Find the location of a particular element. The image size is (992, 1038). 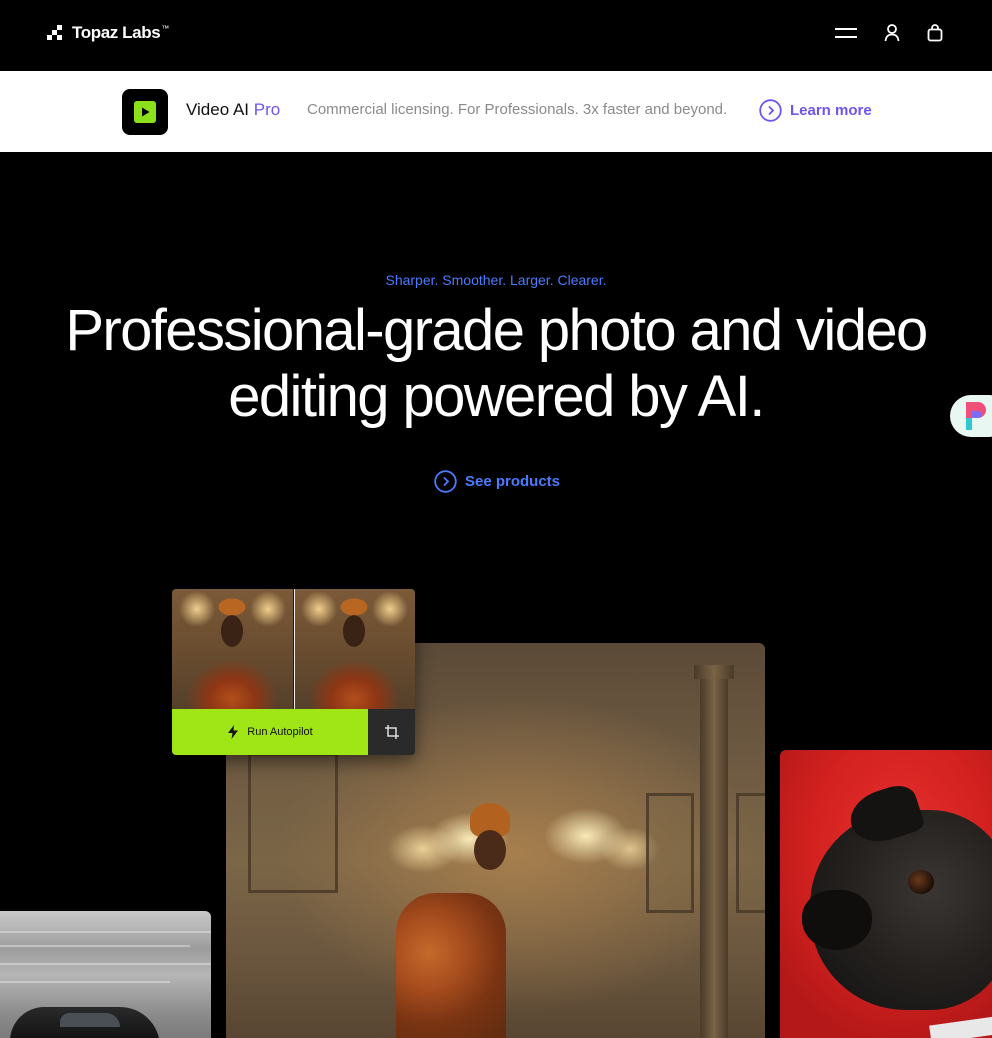

before-after-thumbnail: Run Autopilot is located at coordinates (293, 672).